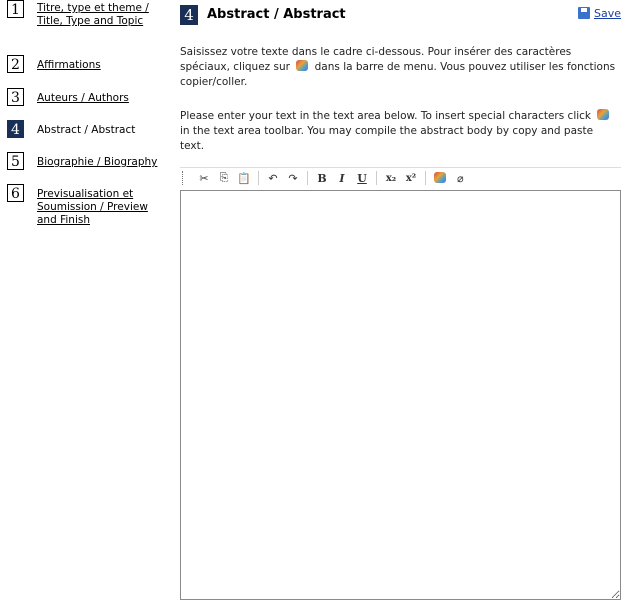 This screenshot has height=600, width=623. What do you see at coordinates (189, 15) in the screenshot?
I see `section-number: 4` at bounding box center [189, 15].